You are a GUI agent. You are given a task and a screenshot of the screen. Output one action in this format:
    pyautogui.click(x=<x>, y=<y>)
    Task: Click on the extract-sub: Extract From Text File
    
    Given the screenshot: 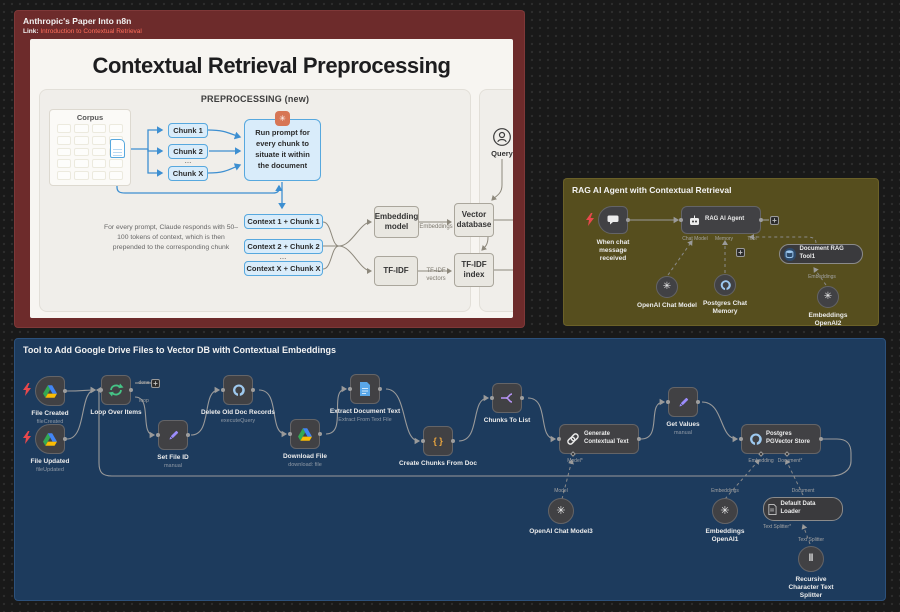 What is the action you would take?
    pyautogui.click(x=365, y=420)
    